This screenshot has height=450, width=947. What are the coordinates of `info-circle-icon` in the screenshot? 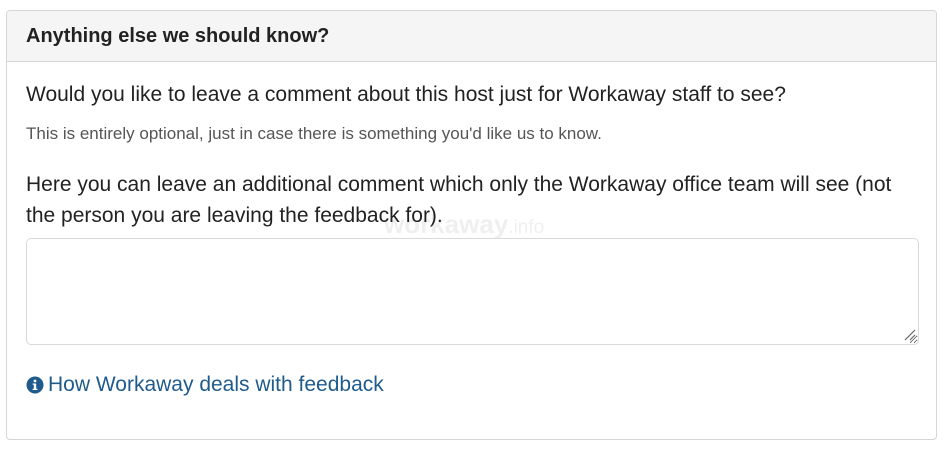 It's located at (35, 385).